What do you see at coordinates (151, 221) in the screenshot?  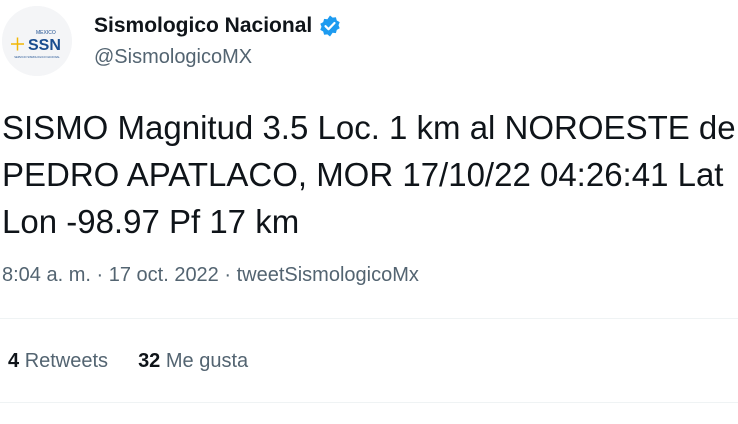 I see `tweet-line: Lon -98.97 Pf 17 km` at bounding box center [151, 221].